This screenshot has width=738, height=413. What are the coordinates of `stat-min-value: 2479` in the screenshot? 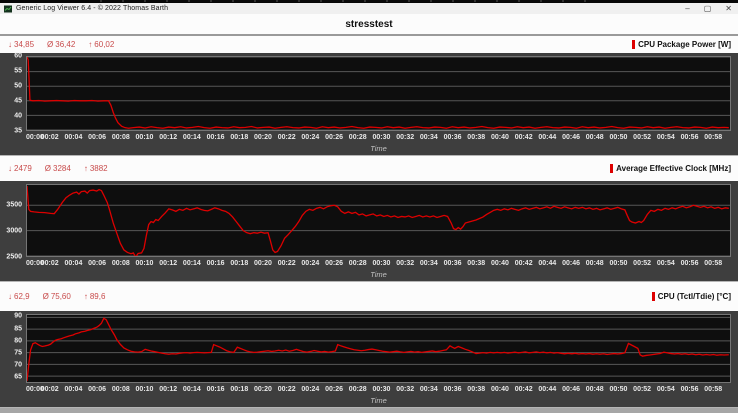 It's located at (23, 168).